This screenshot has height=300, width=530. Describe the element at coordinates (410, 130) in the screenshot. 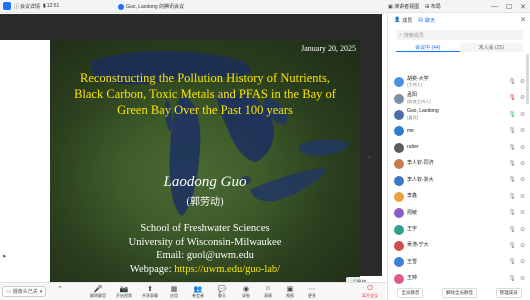

I see `participant-name: me` at that location.